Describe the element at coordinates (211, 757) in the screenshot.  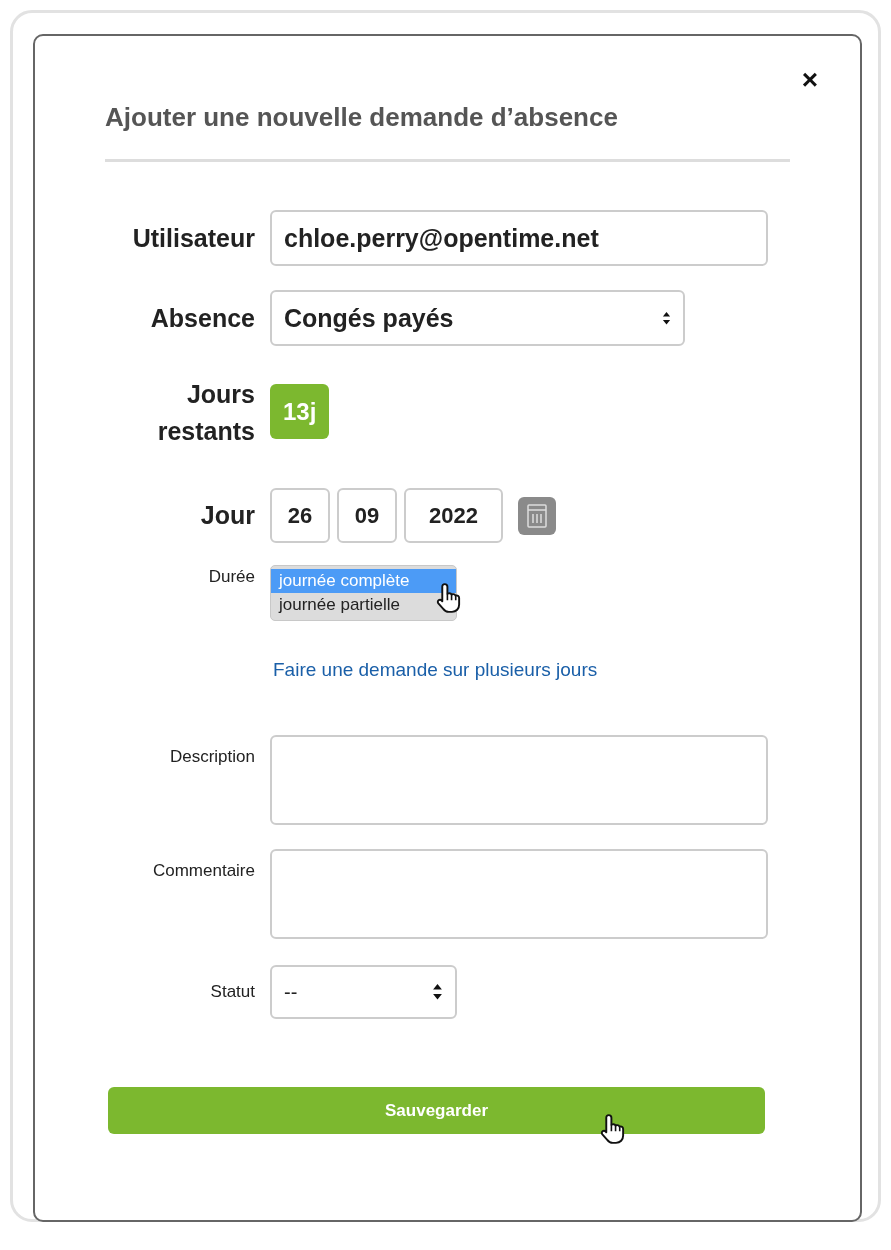
I see `field-label: Description` at that location.